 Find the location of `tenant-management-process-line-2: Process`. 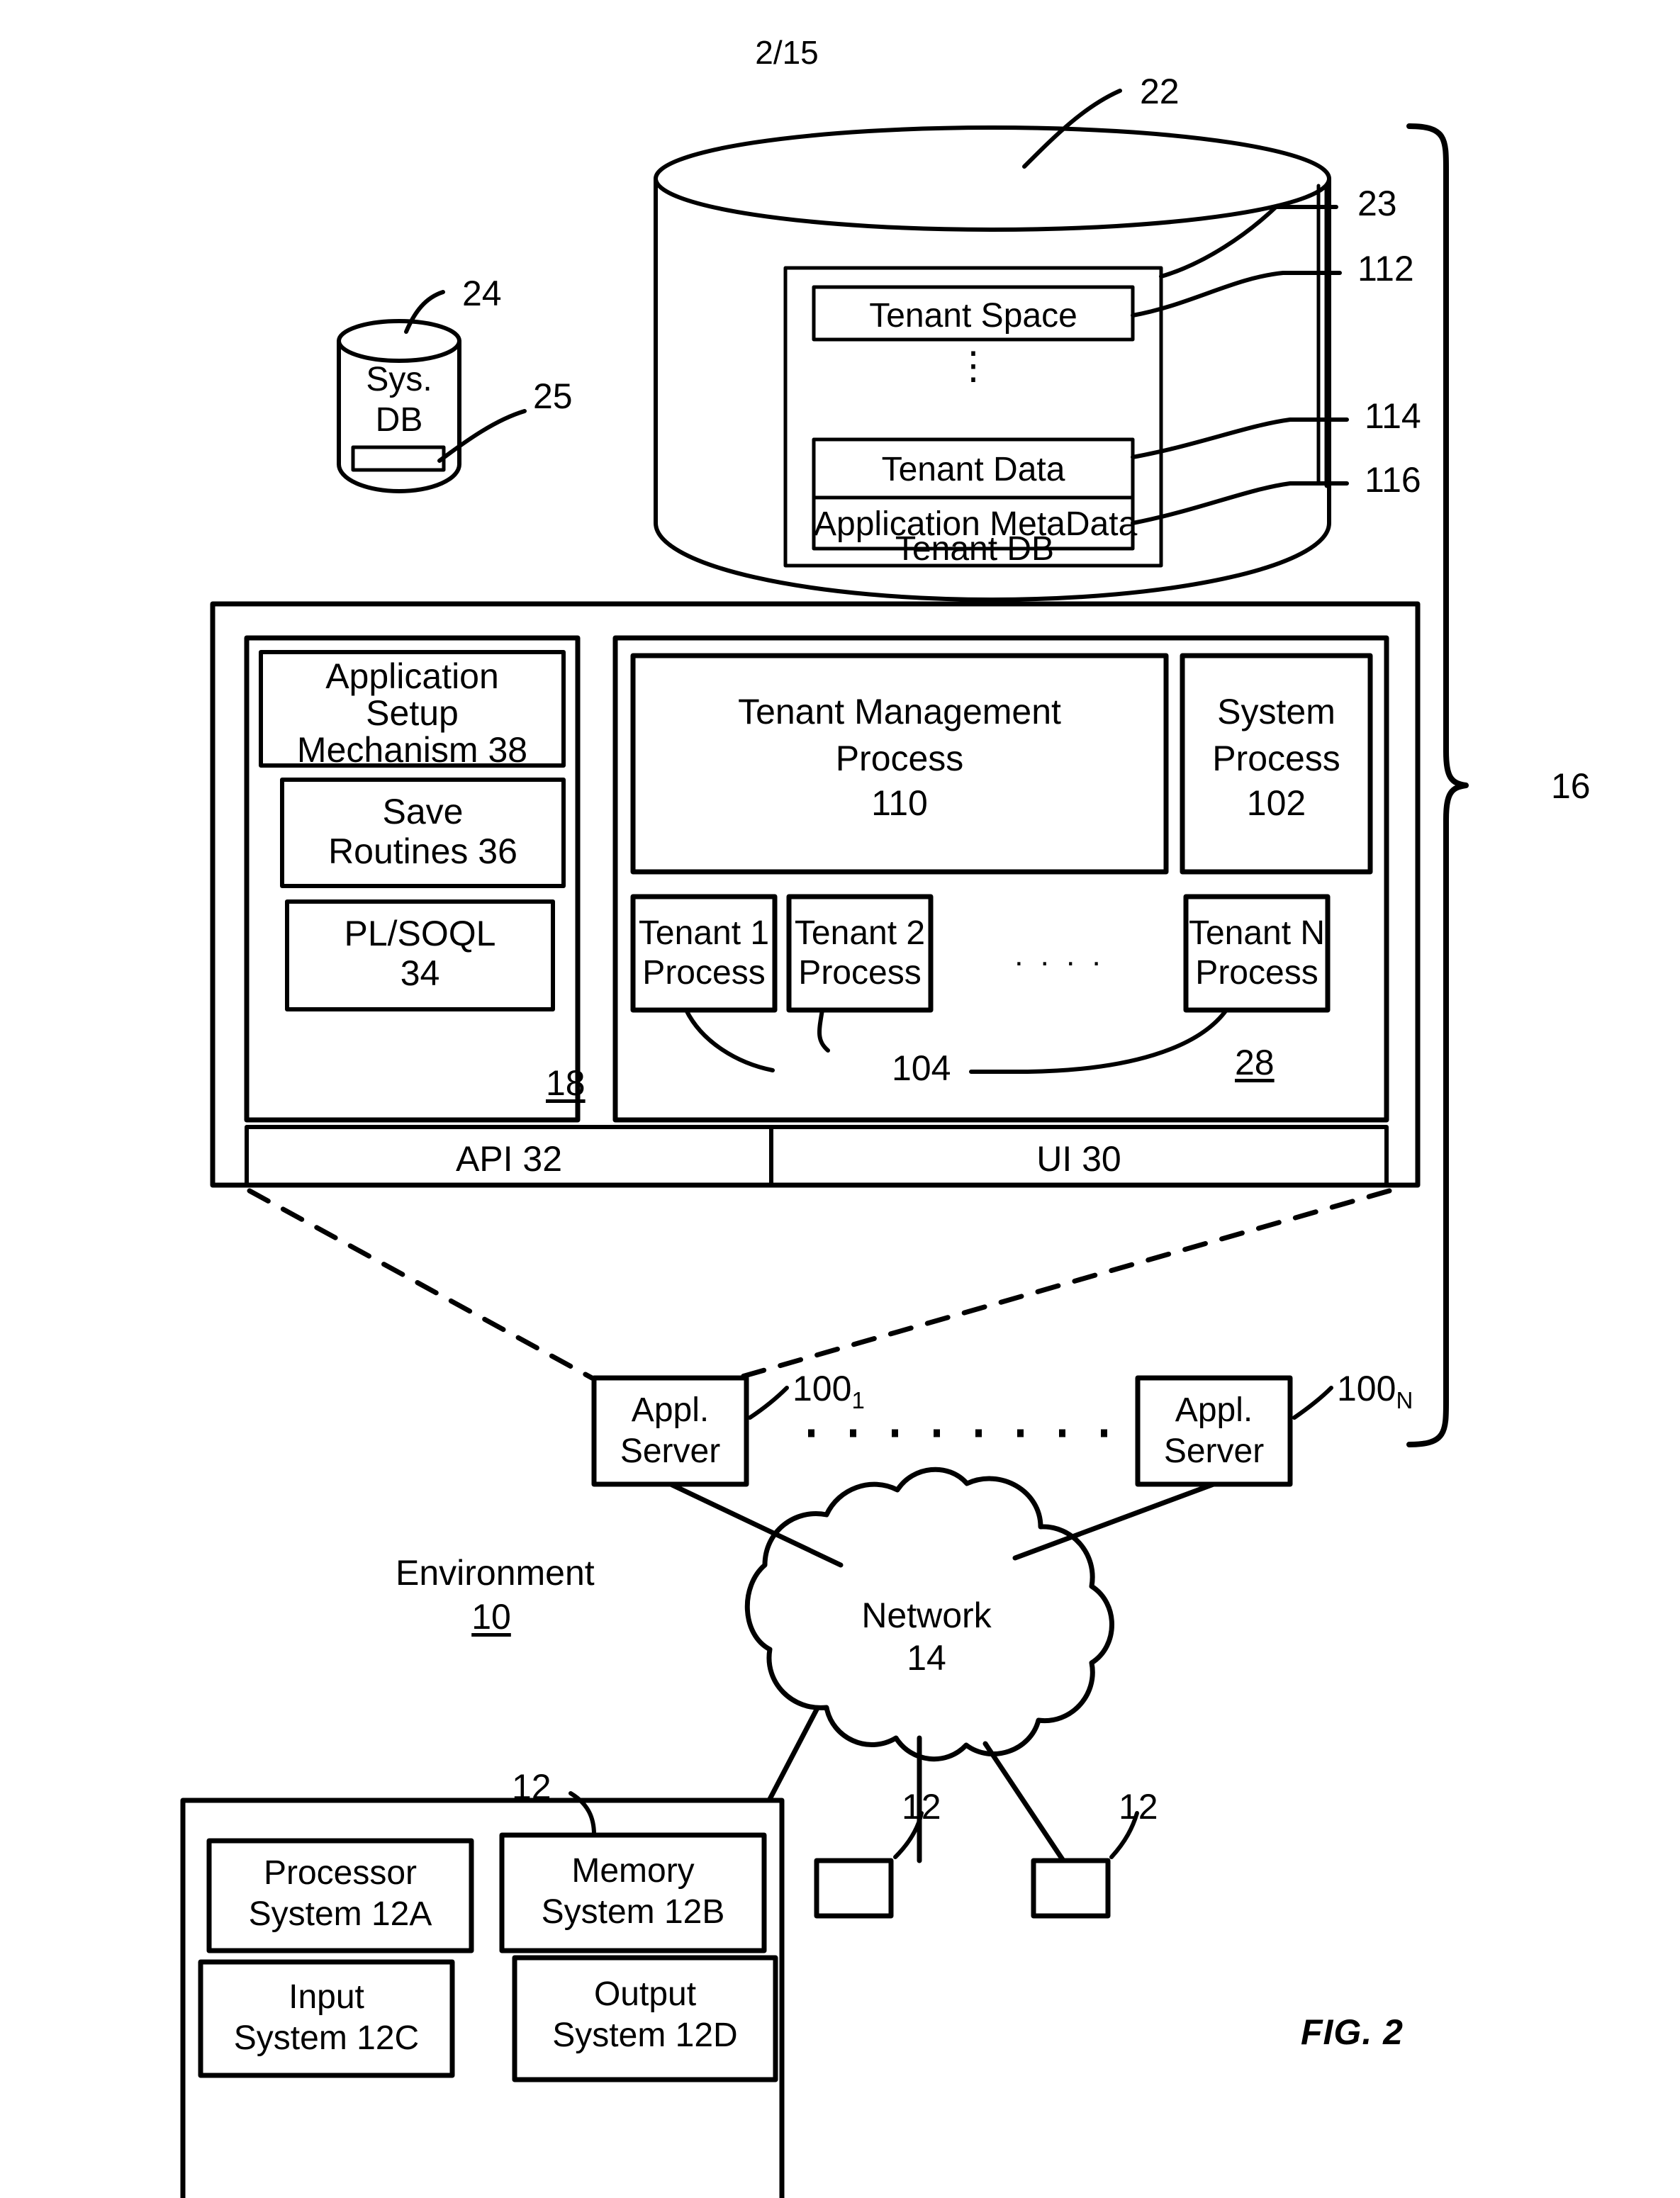

tenant-management-process-line-2: Process is located at coordinates (899, 758).